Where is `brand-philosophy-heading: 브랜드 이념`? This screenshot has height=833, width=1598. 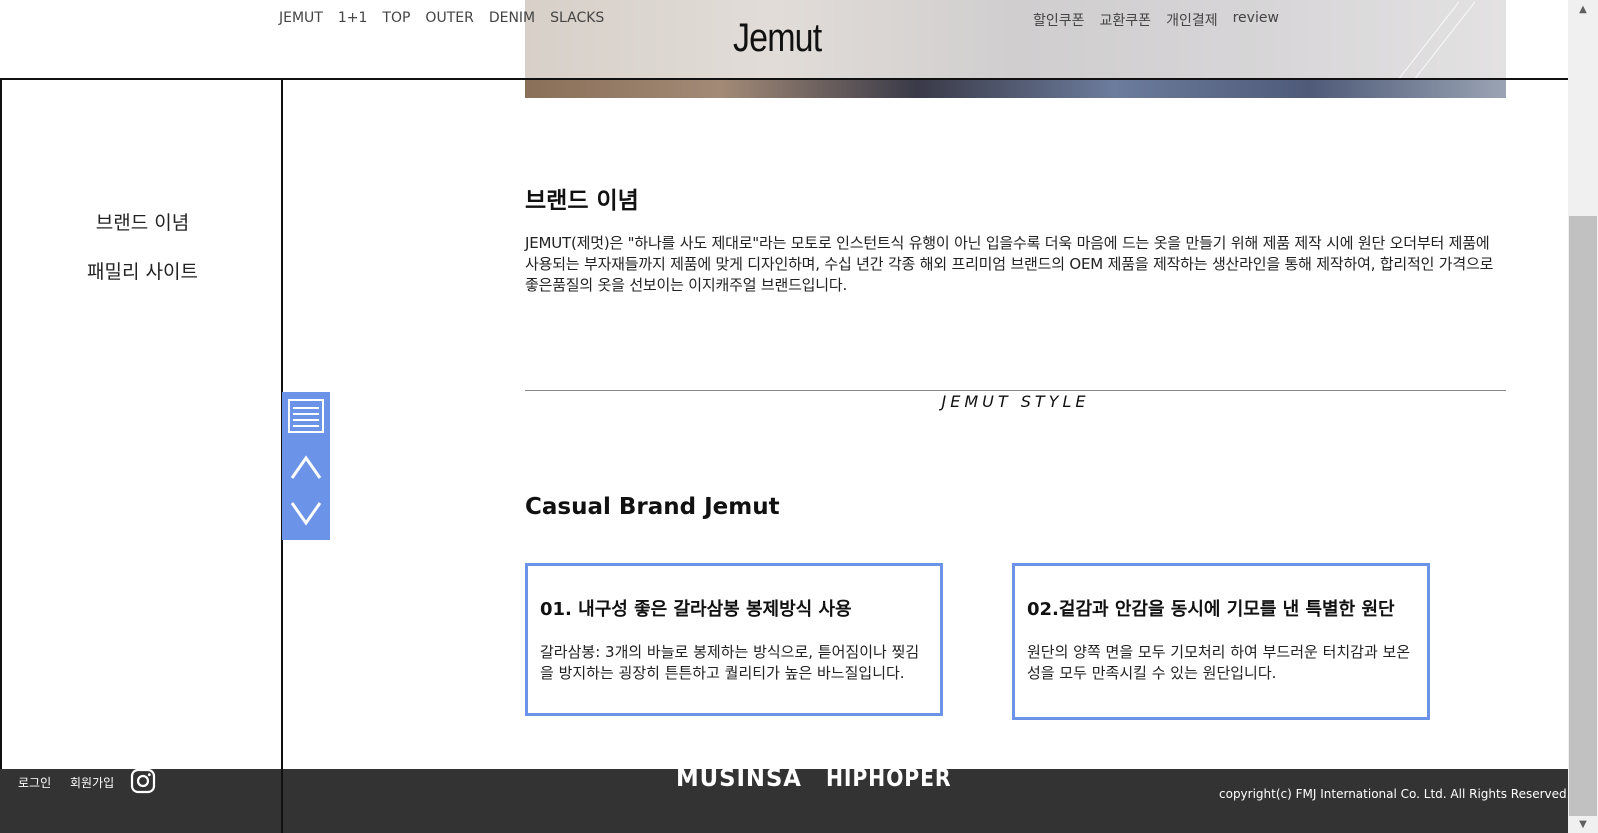
brand-philosophy-heading: 브랜드 이념 is located at coordinates (582, 201).